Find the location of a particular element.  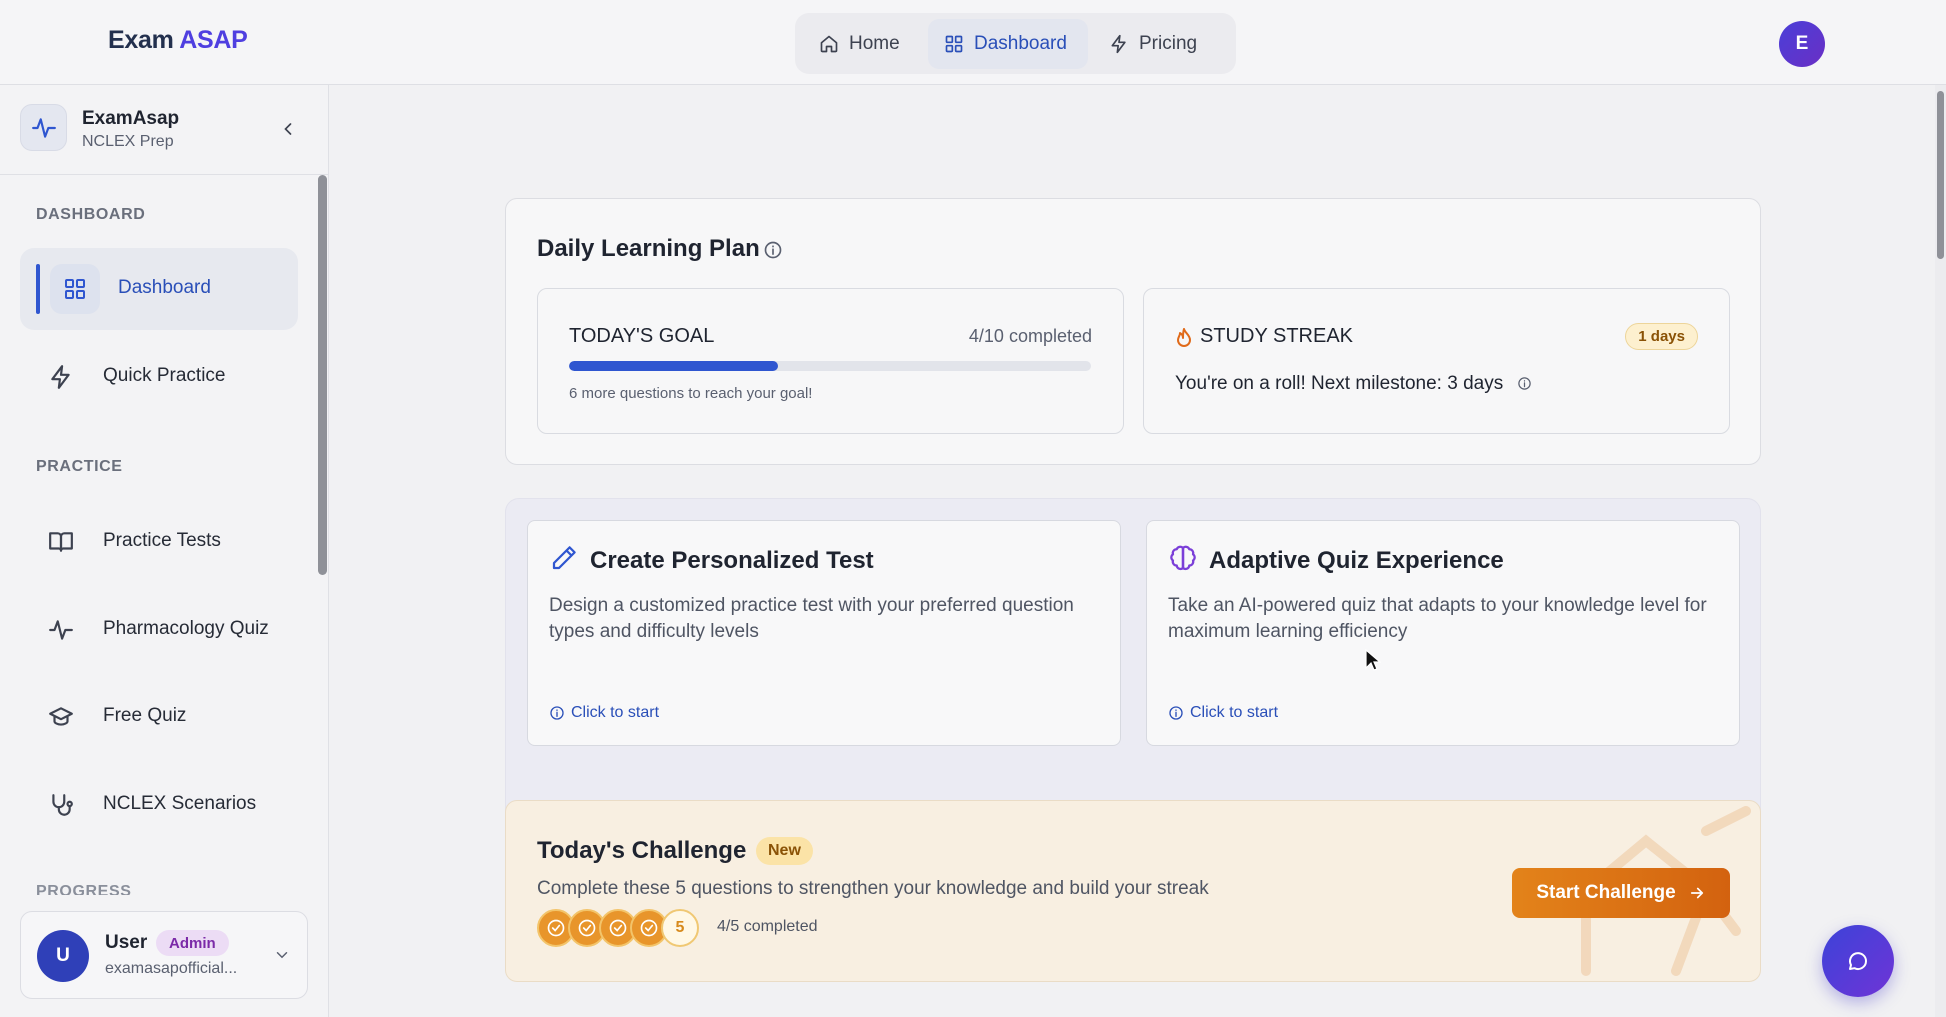

section-practice: PRACTICE is located at coordinates (79, 466).